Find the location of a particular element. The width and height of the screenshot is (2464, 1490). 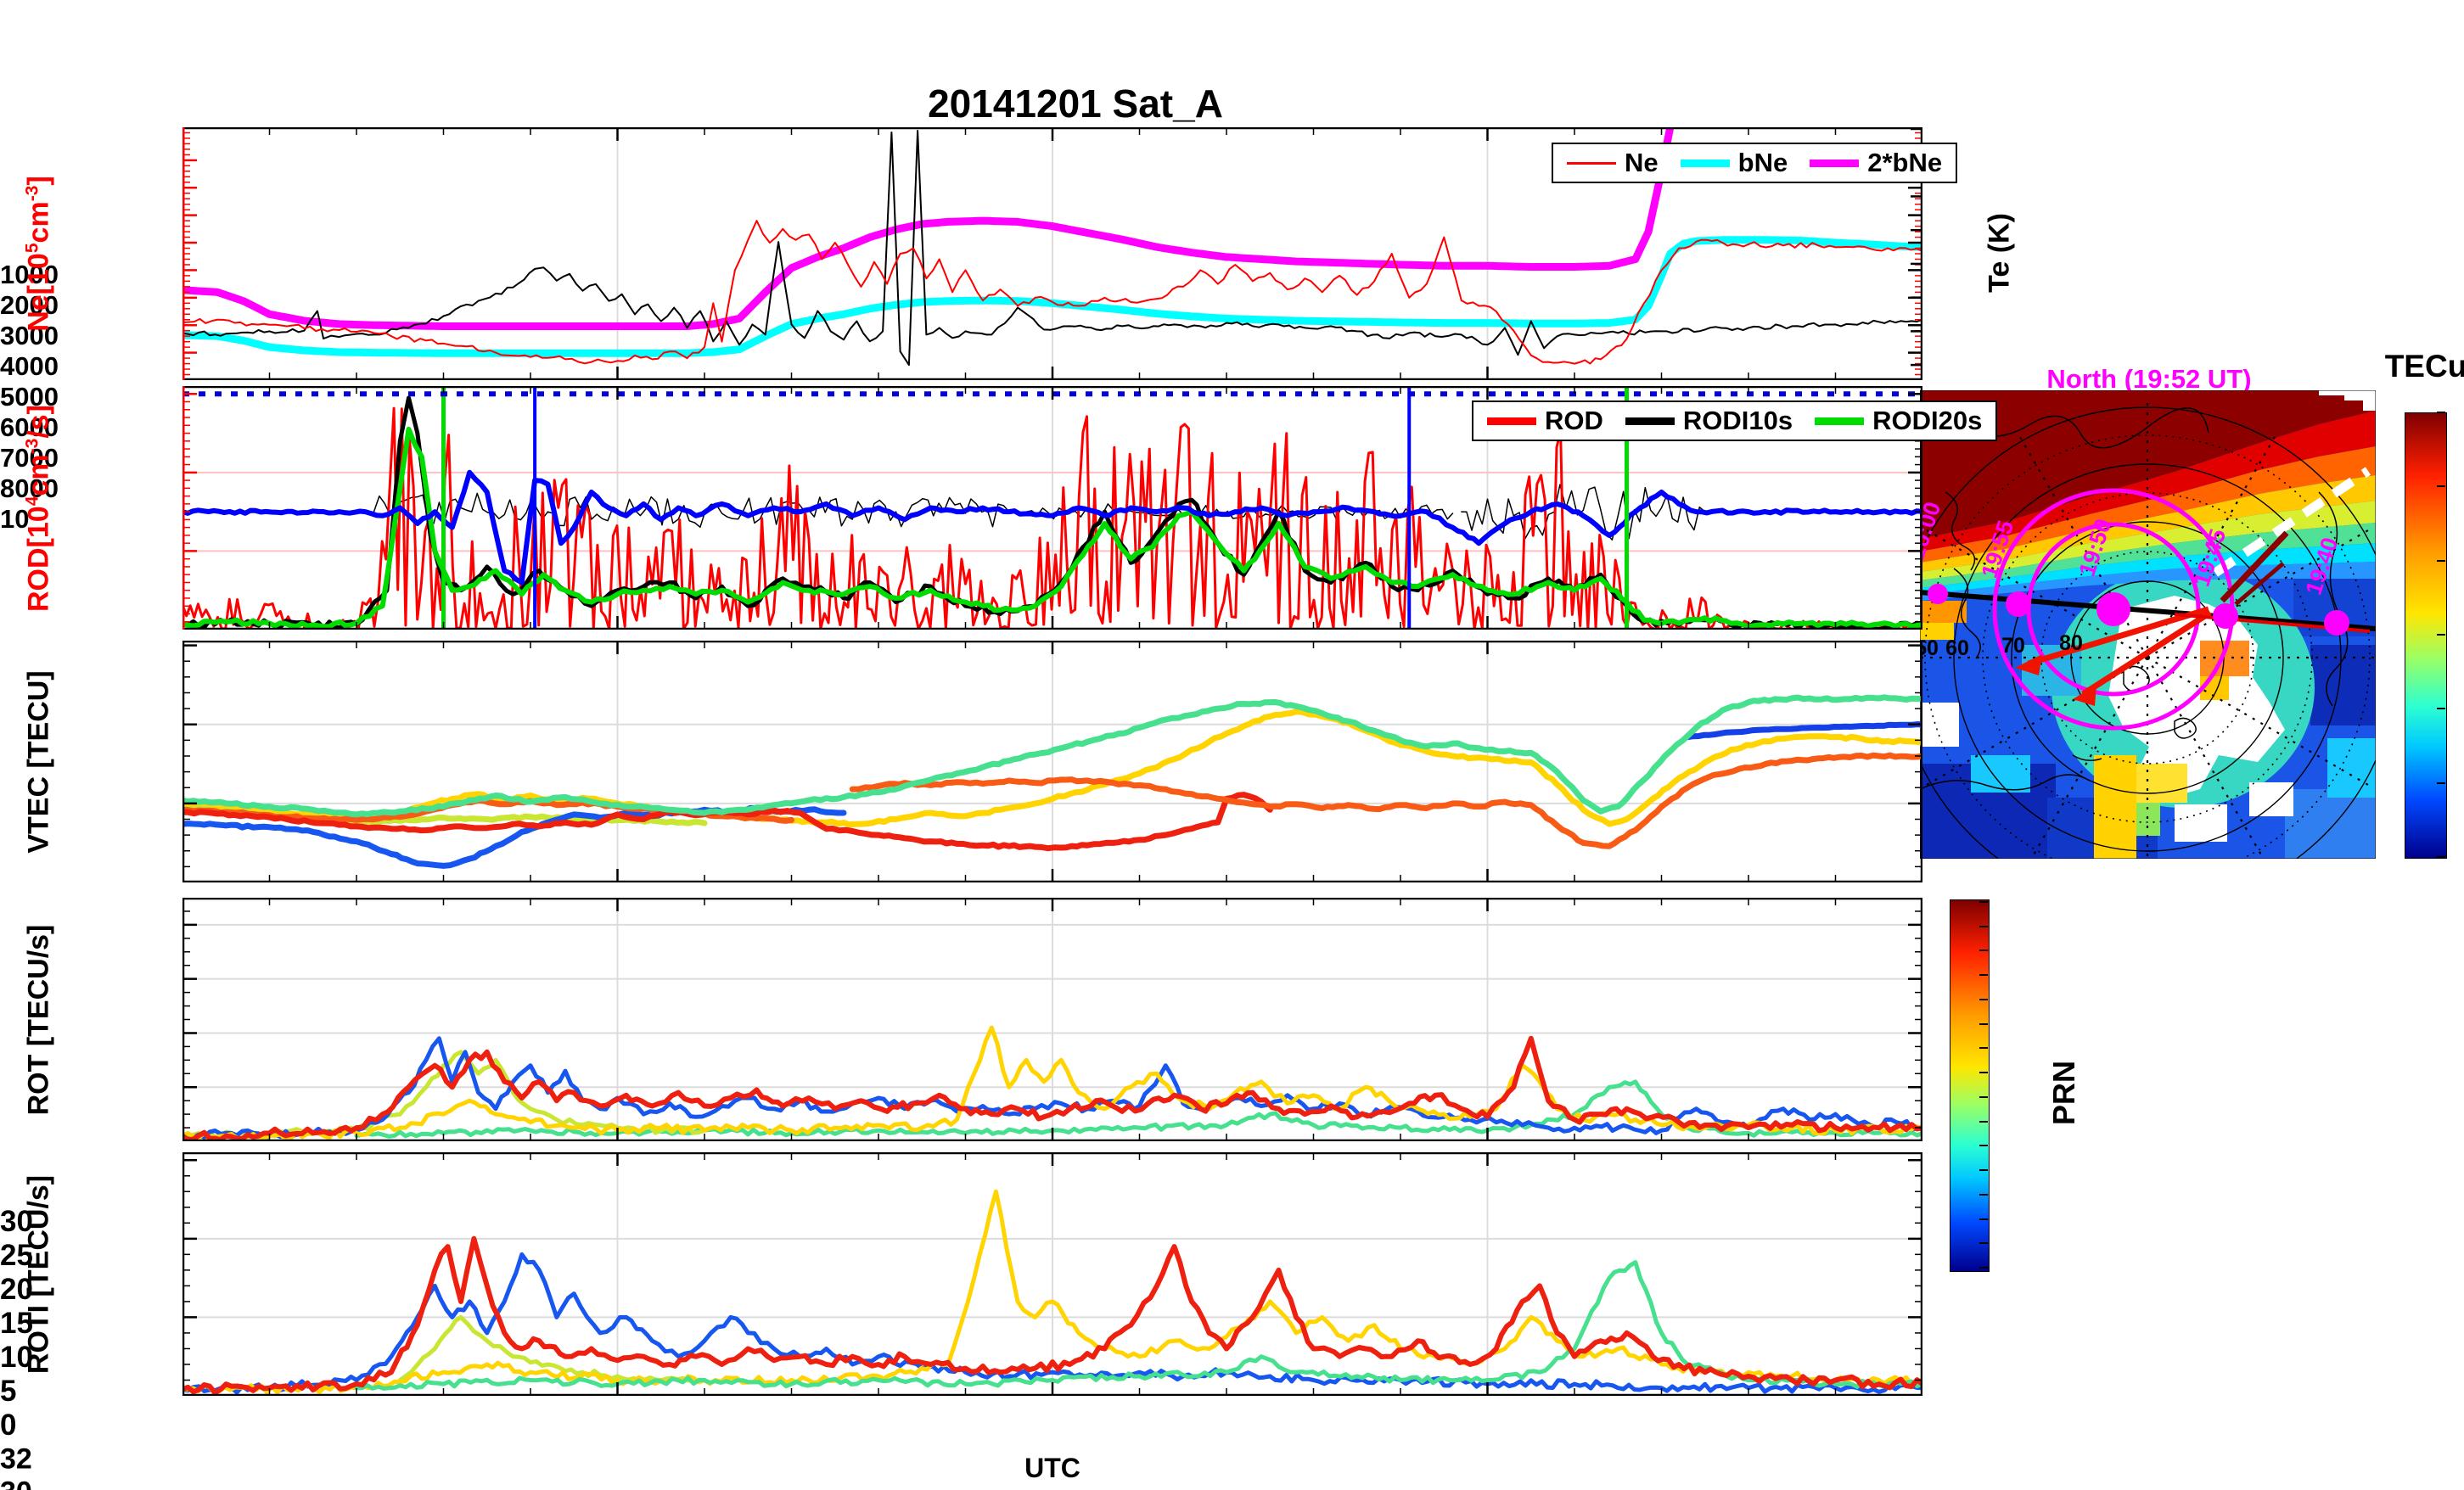

tec-cbar-tick-0: 0 is located at coordinates (8, 1425).